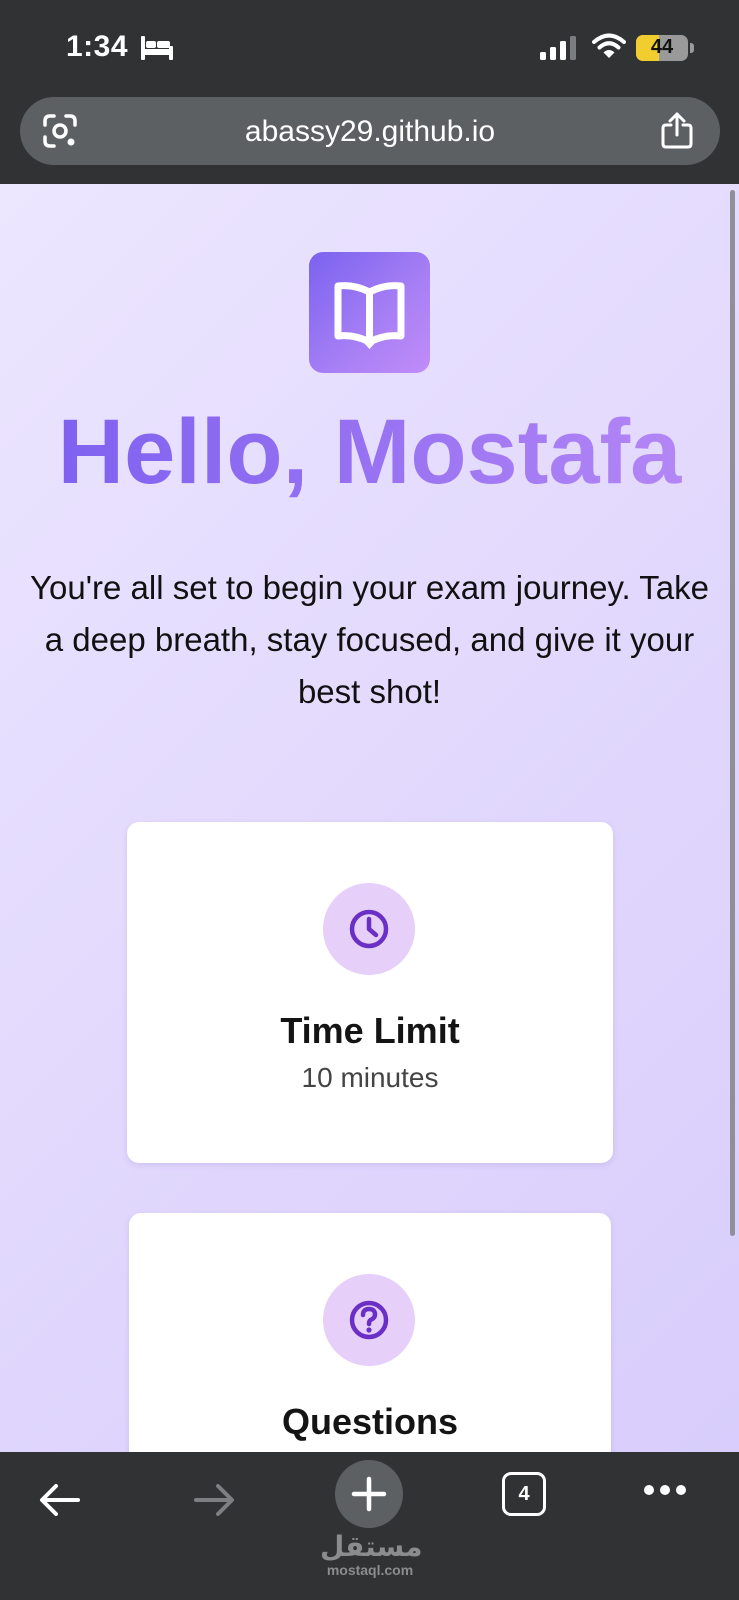 The image size is (739, 1600). I want to click on browser-toolbar: 4 مستقل mostaql.com, so click(369, 1526).